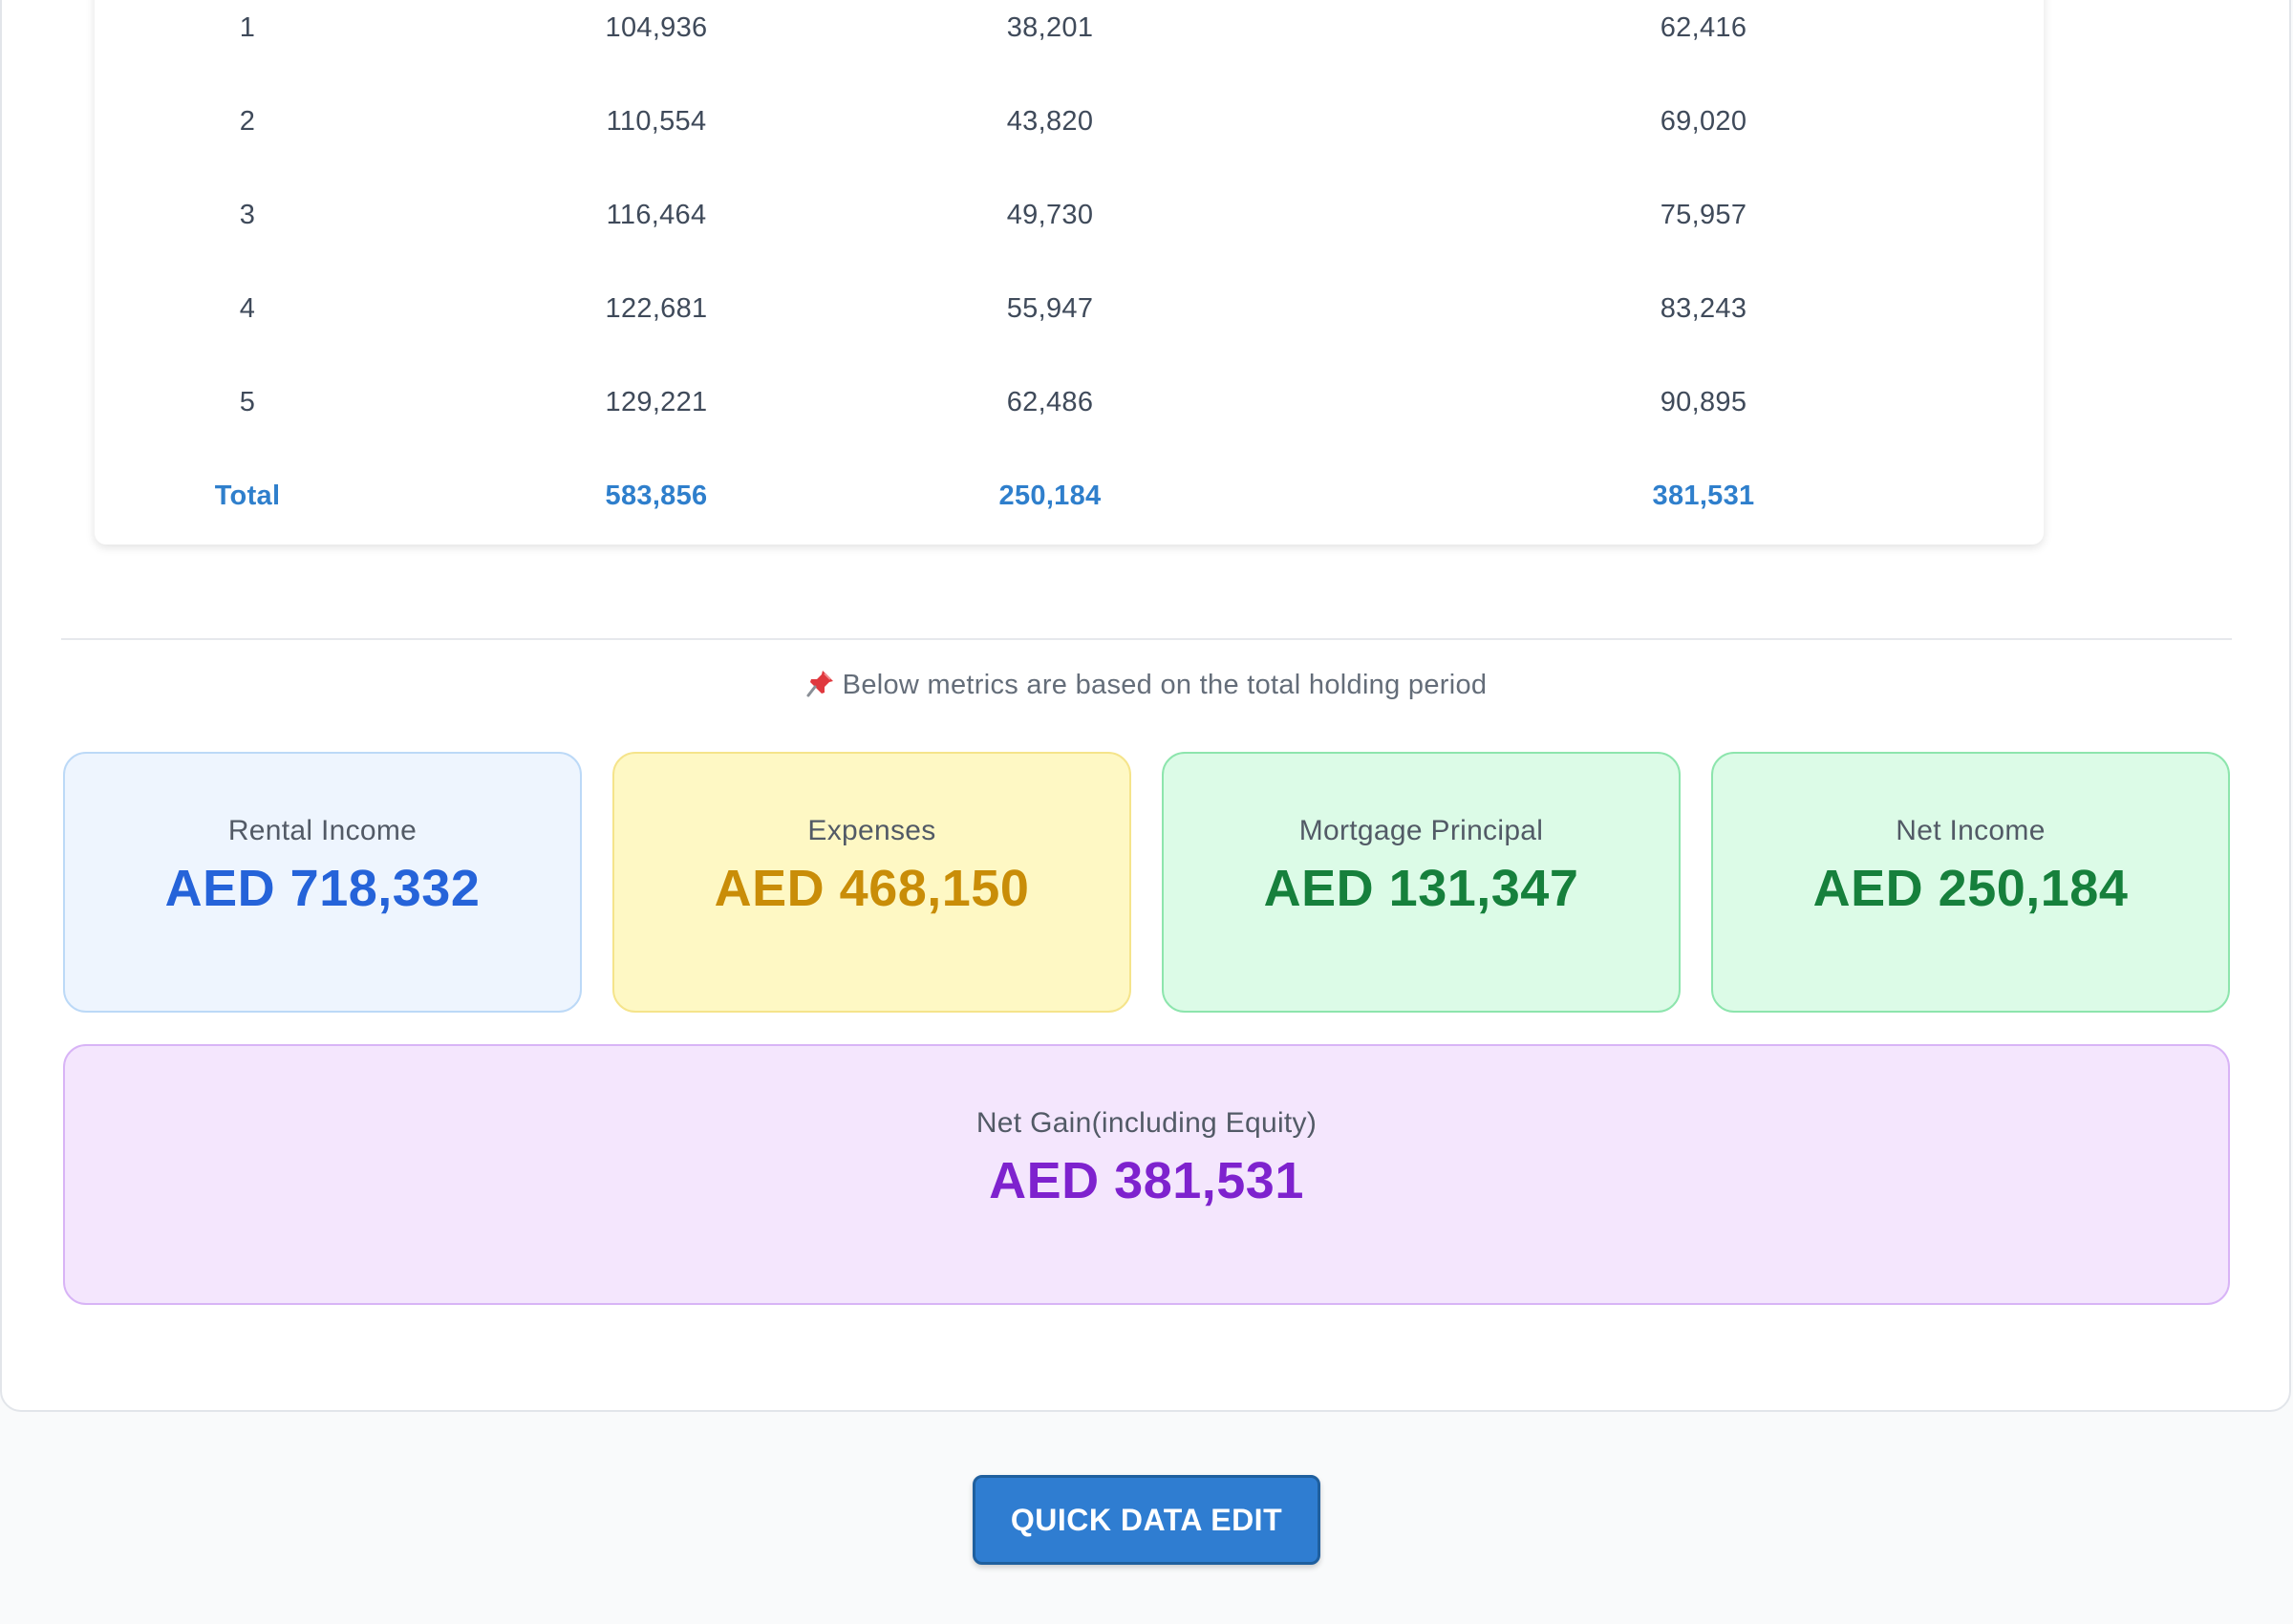 This screenshot has width=2293, height=1624. What do you see at coordinates (656, 28) in the screenshot?
I see `rental-income-cell: 104,936` at bounding box center [656, 28].